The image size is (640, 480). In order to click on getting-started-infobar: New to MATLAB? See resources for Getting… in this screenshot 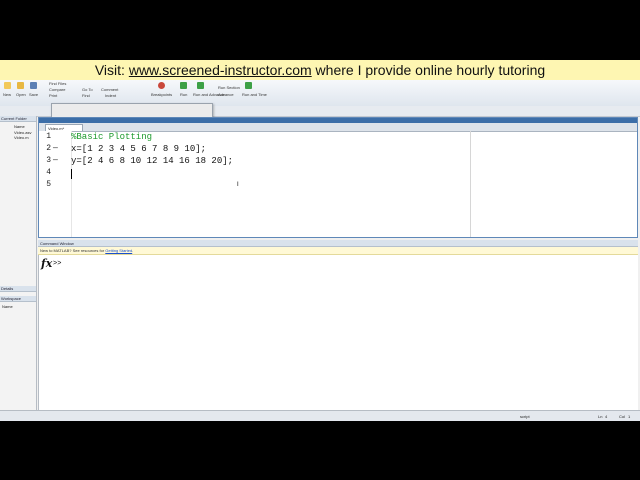, I will do `click(338, 251)`.